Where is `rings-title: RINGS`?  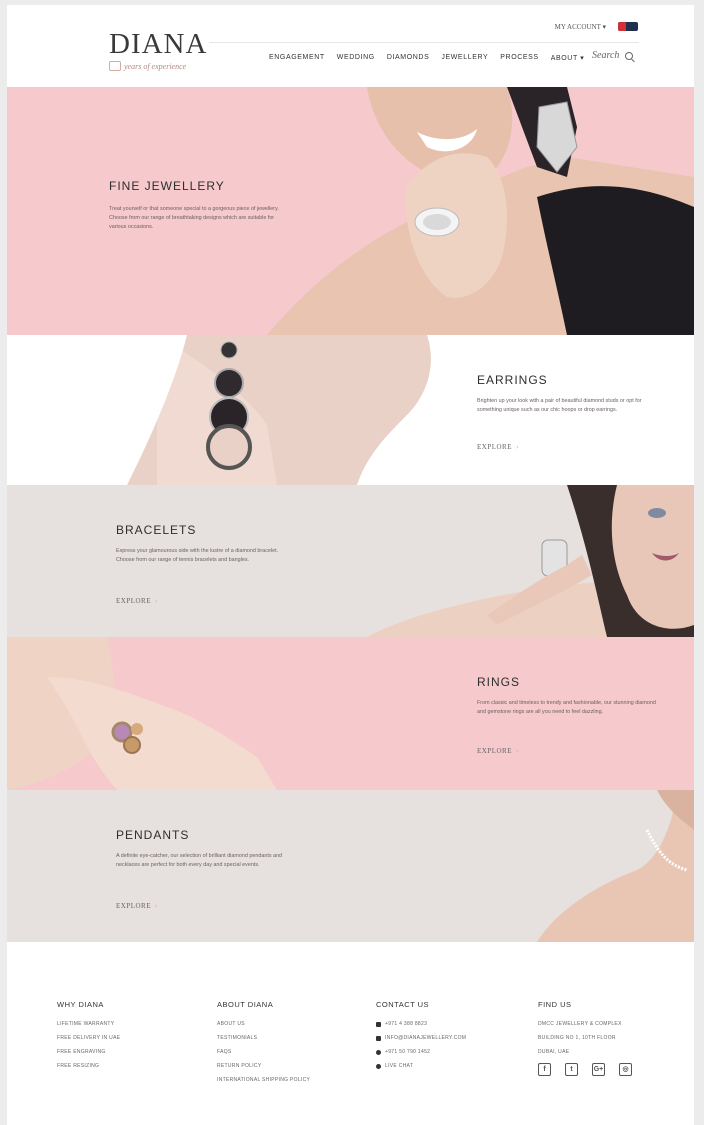
rings-title: RINGS is located at coordinates (499, 682).